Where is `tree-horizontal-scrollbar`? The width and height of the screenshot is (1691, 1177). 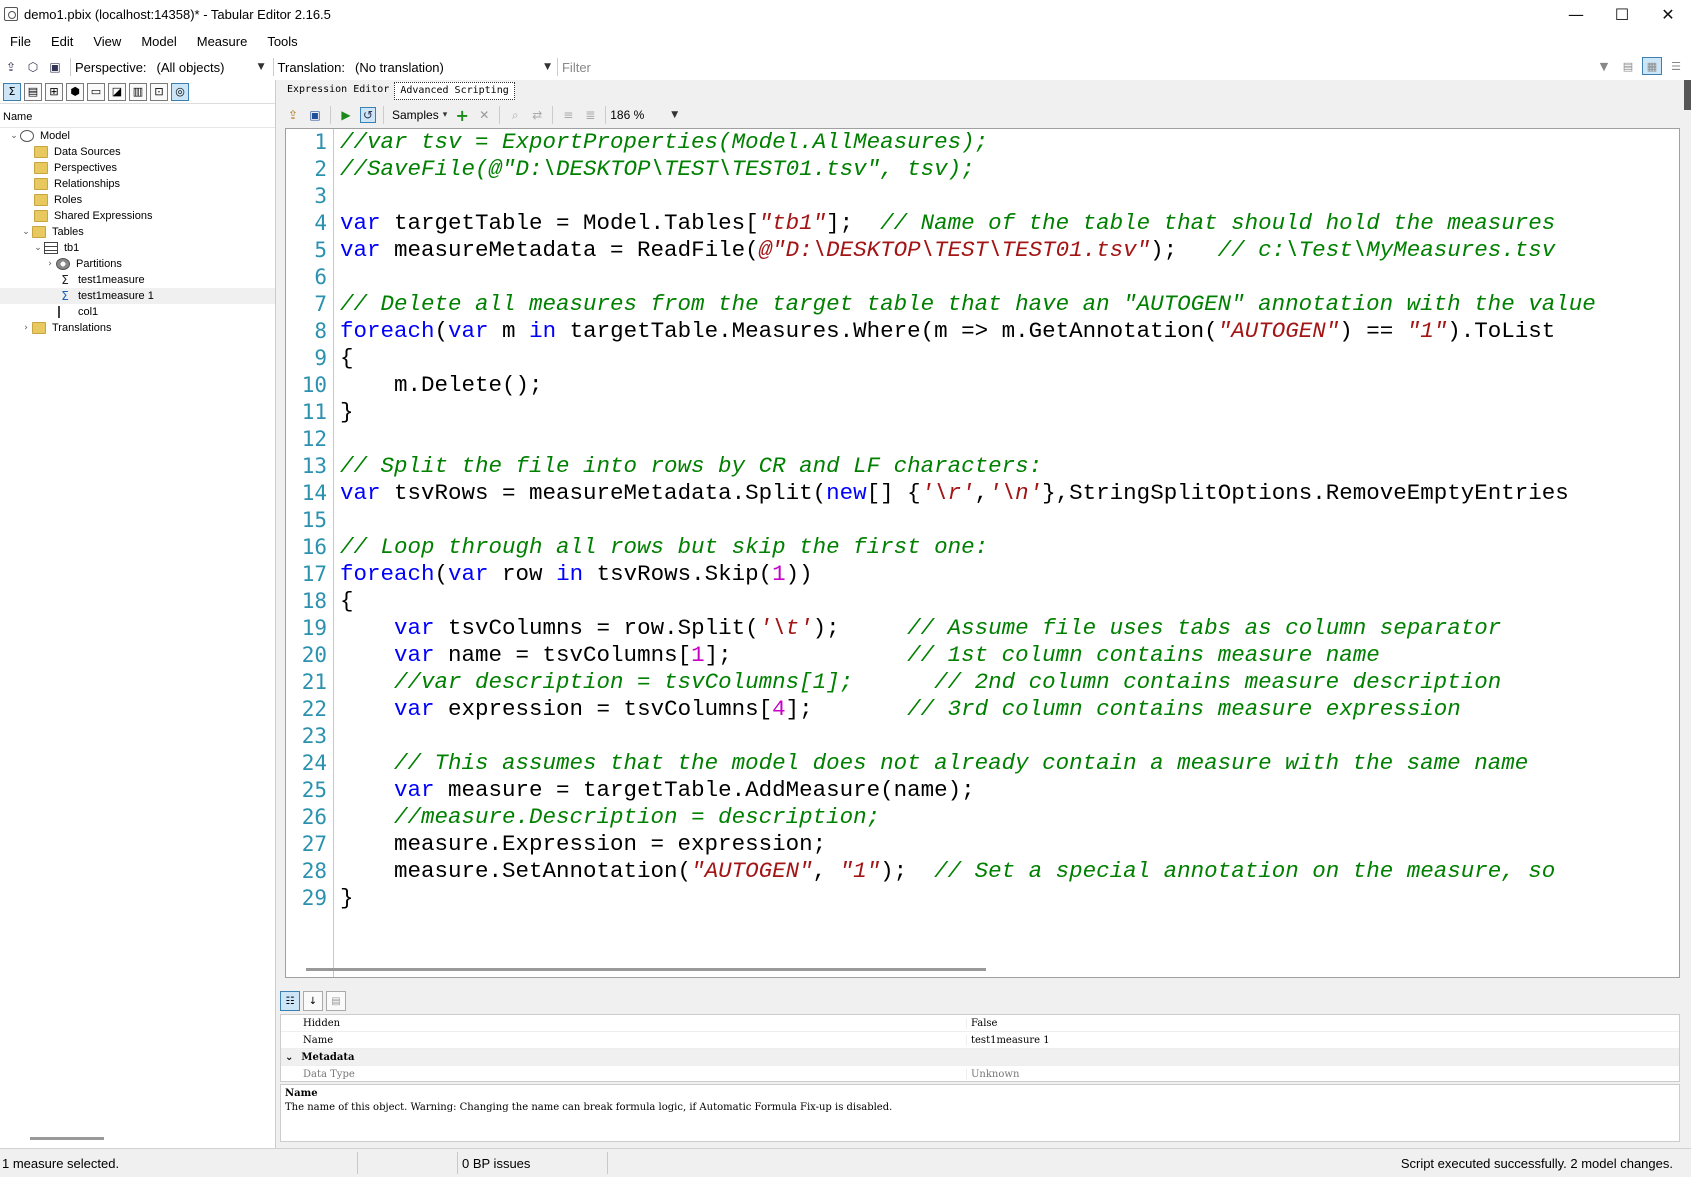 tree-horizontal-scrollbar is located at coordinates (67, 1138).